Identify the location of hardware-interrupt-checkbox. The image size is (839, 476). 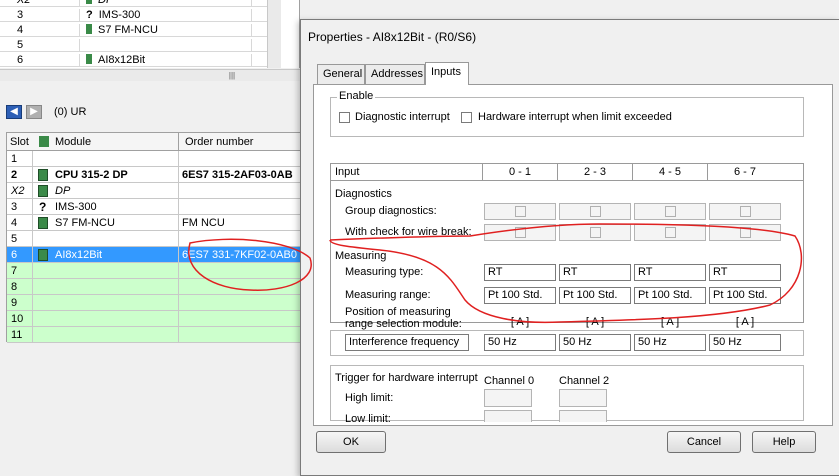
(466, 117).